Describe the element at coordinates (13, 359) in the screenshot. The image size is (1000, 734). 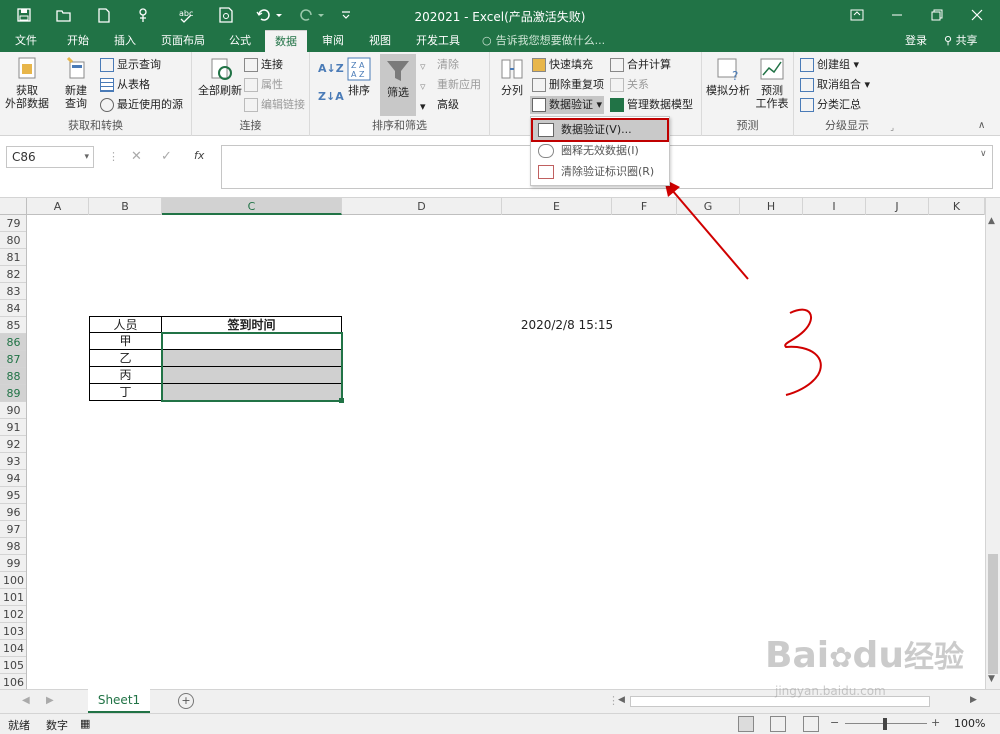
I see `row-header: 87` at that location.